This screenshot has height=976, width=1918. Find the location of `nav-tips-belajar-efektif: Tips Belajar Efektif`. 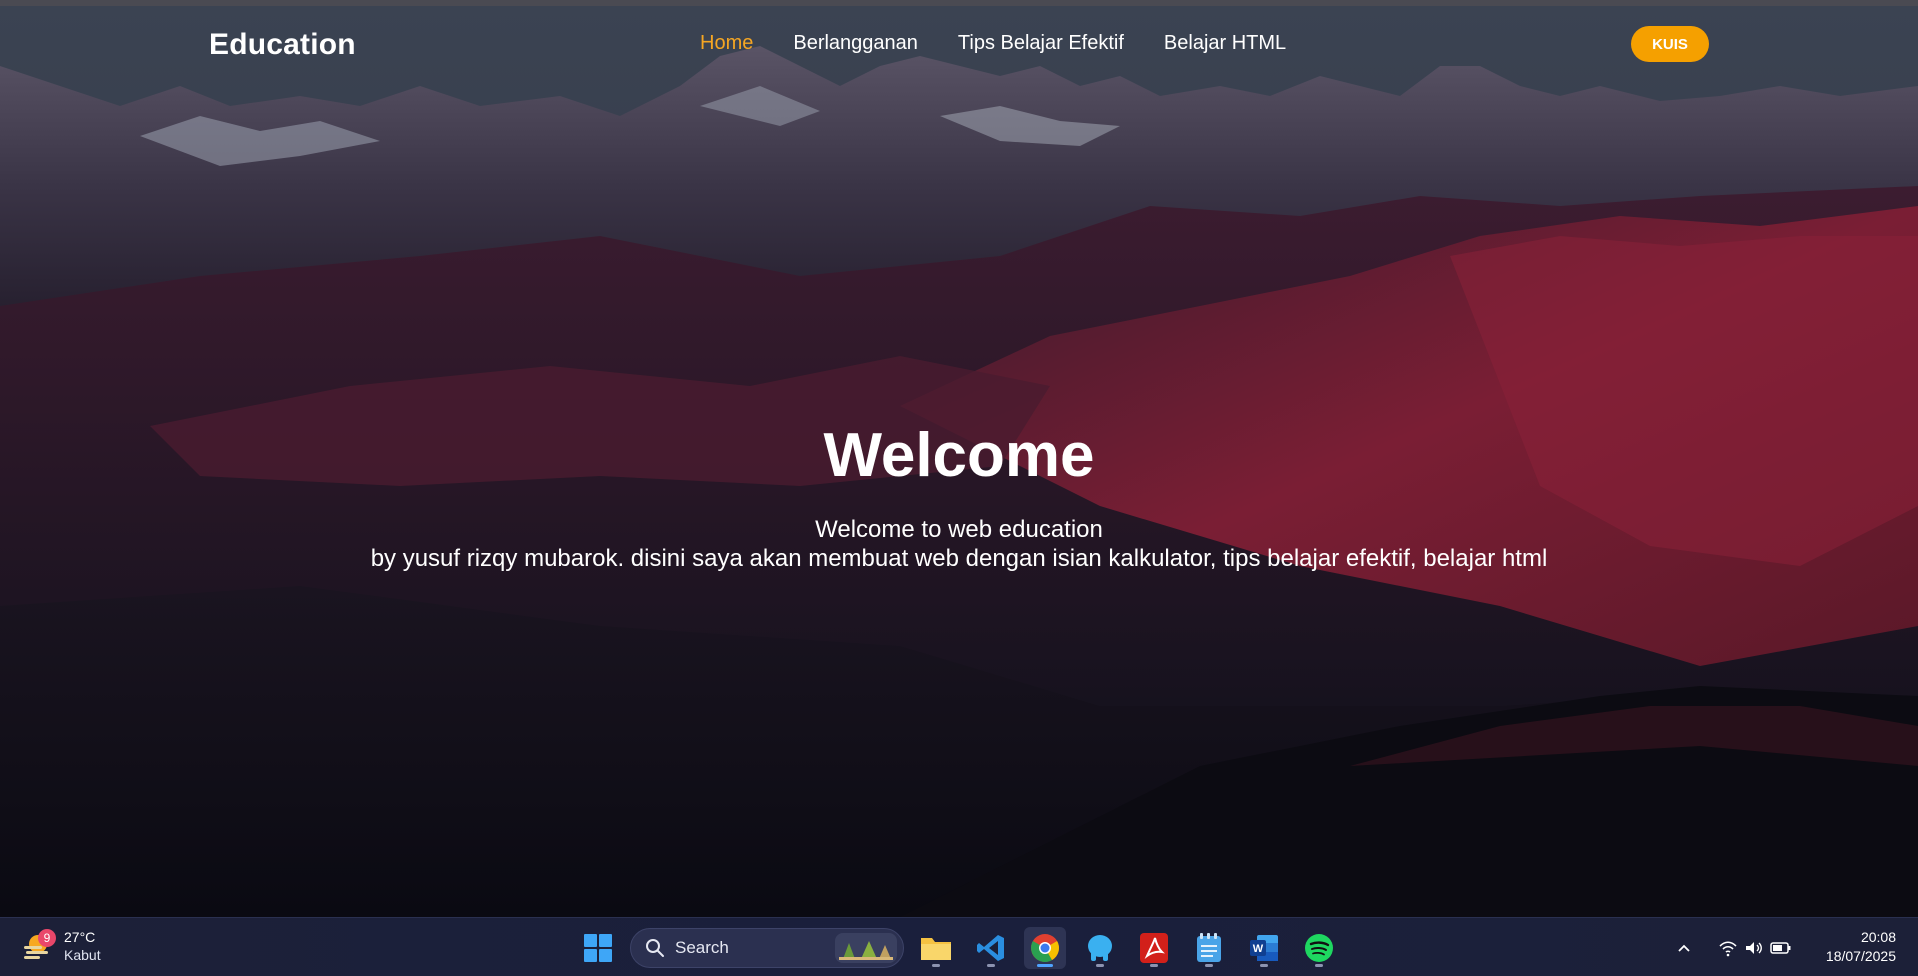

nav-tips-belajar-efektif: Tips Belajar Efektif is located at coordinates (1041, 43).